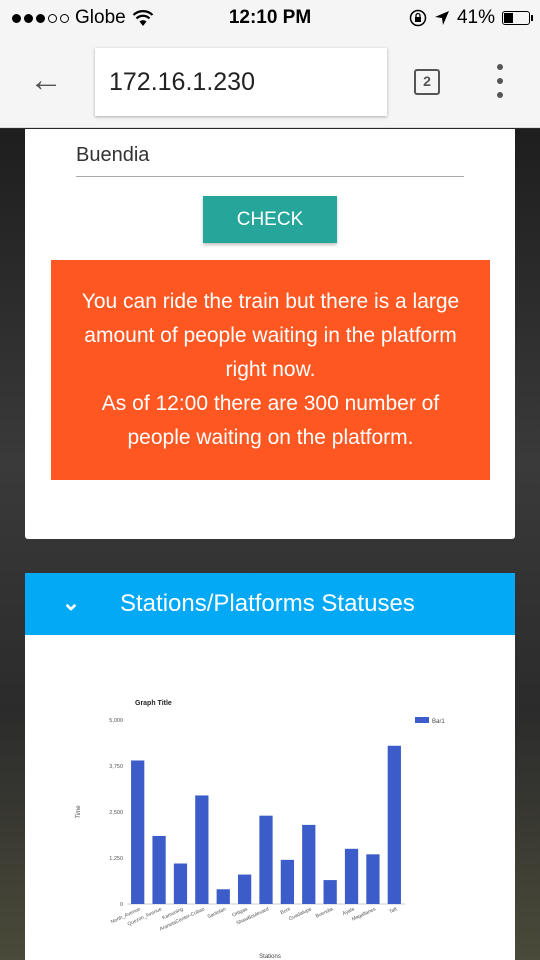 Image resolution: width=540 pixels, height=960 pixels. Describe the element at coordinates (427, 82) in the screenshot. I see `tab-switcher-button: 2` at that location.